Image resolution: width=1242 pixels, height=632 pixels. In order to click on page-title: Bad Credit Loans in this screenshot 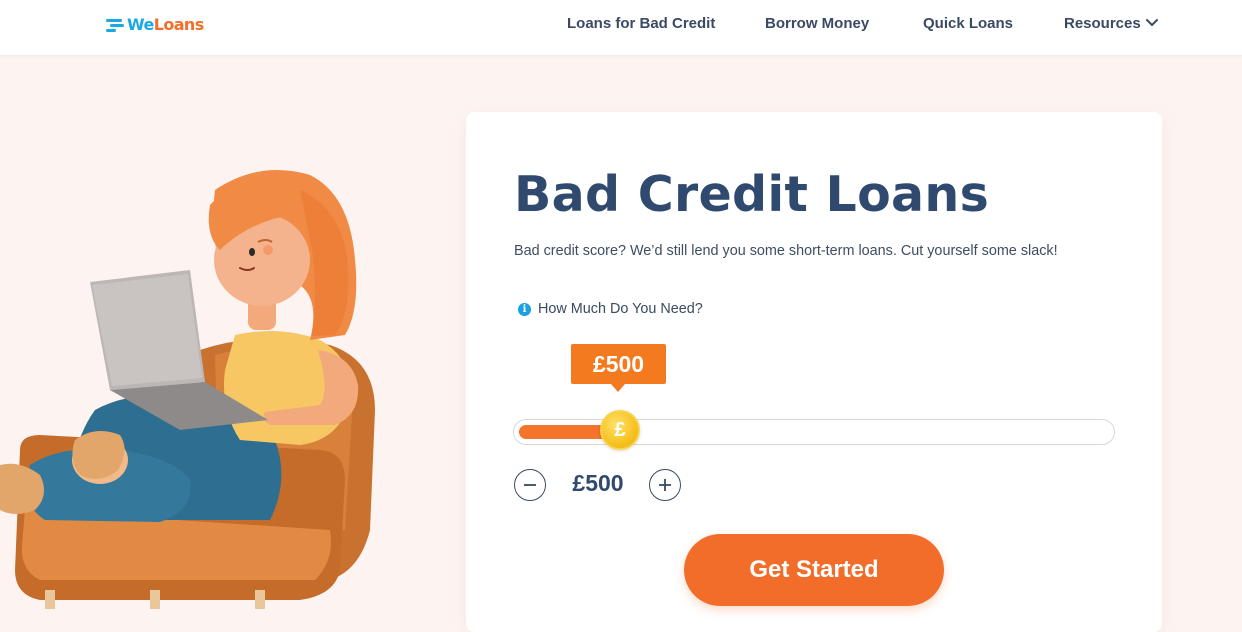, I will do `click(752, 194)`.